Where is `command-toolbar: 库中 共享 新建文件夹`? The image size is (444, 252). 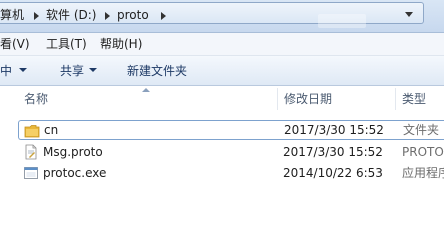 command-toolbar: 库中 共享 新建文件夹 is located at coordinates (222, 71).